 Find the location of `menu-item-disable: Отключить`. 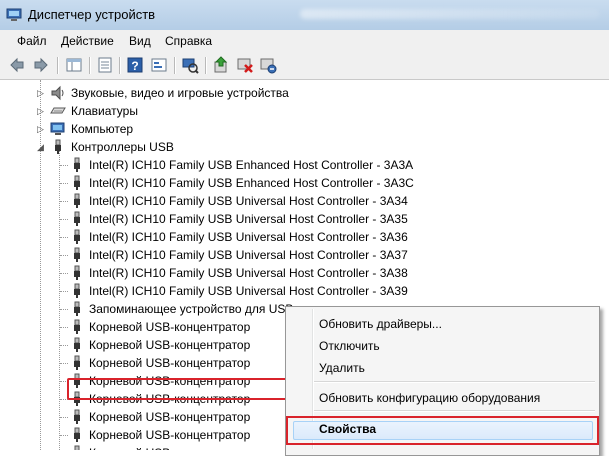

menu-item-disable: Отключить is located at coordinates (349, 346).